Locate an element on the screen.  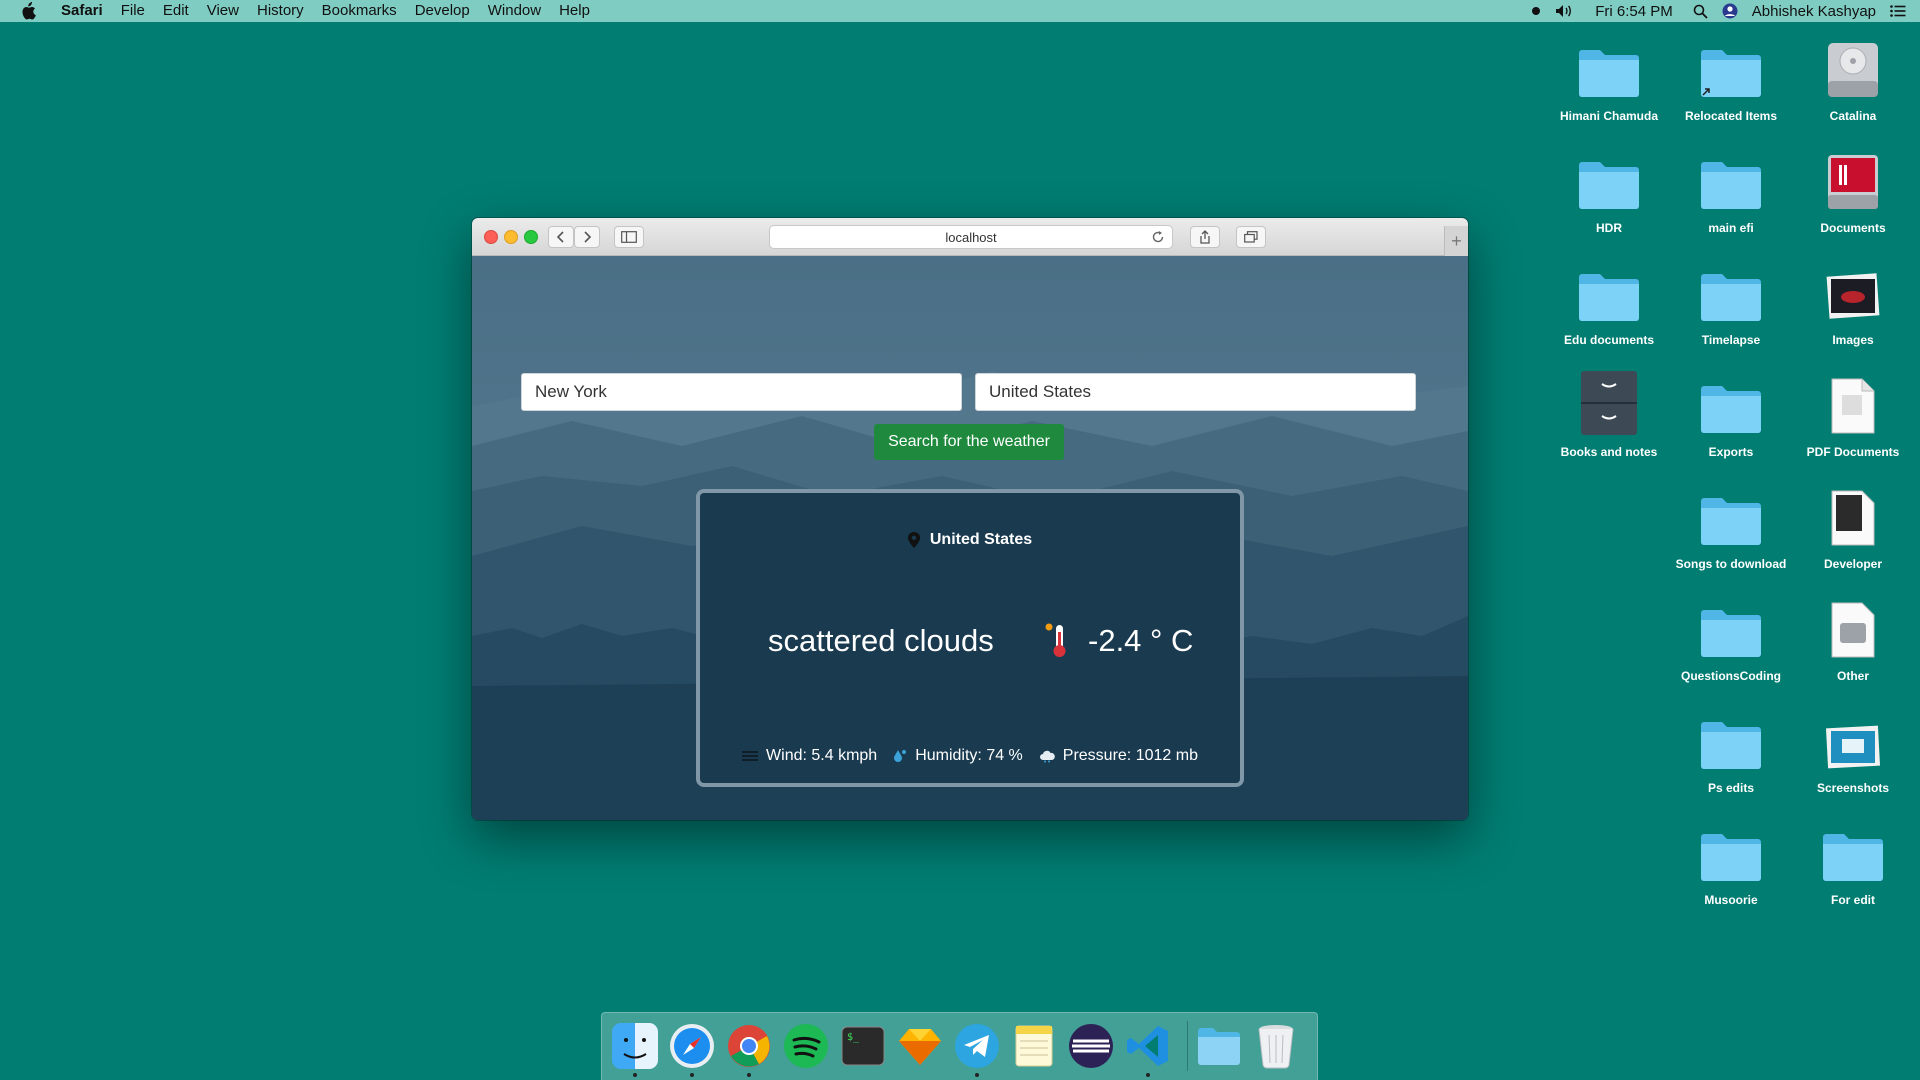
menu-view: View is located at coordinates (223, 11).